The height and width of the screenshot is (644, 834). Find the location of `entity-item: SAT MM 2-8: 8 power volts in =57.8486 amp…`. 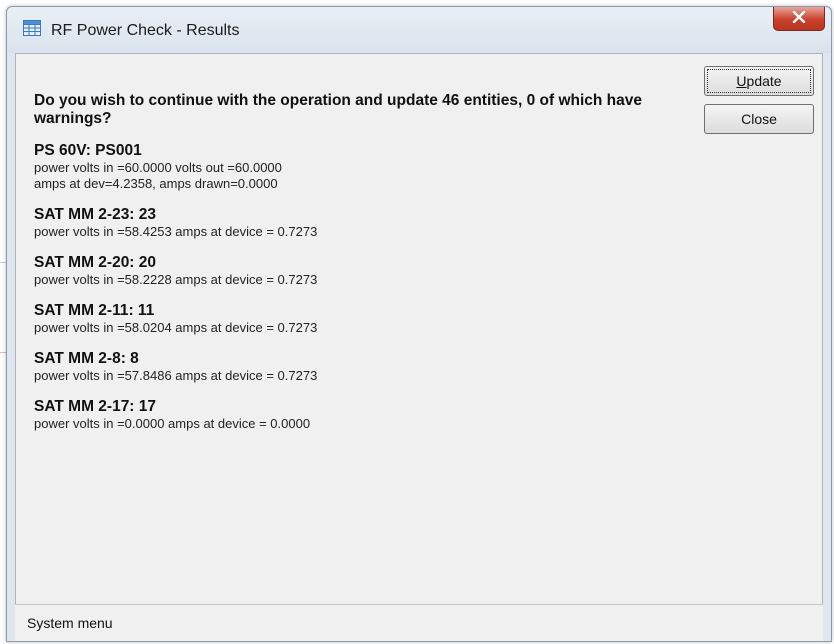

entity-item: SAT MM 2-8: 8 power volts in =57.8486 amp… is located at coordinates (369, 367).